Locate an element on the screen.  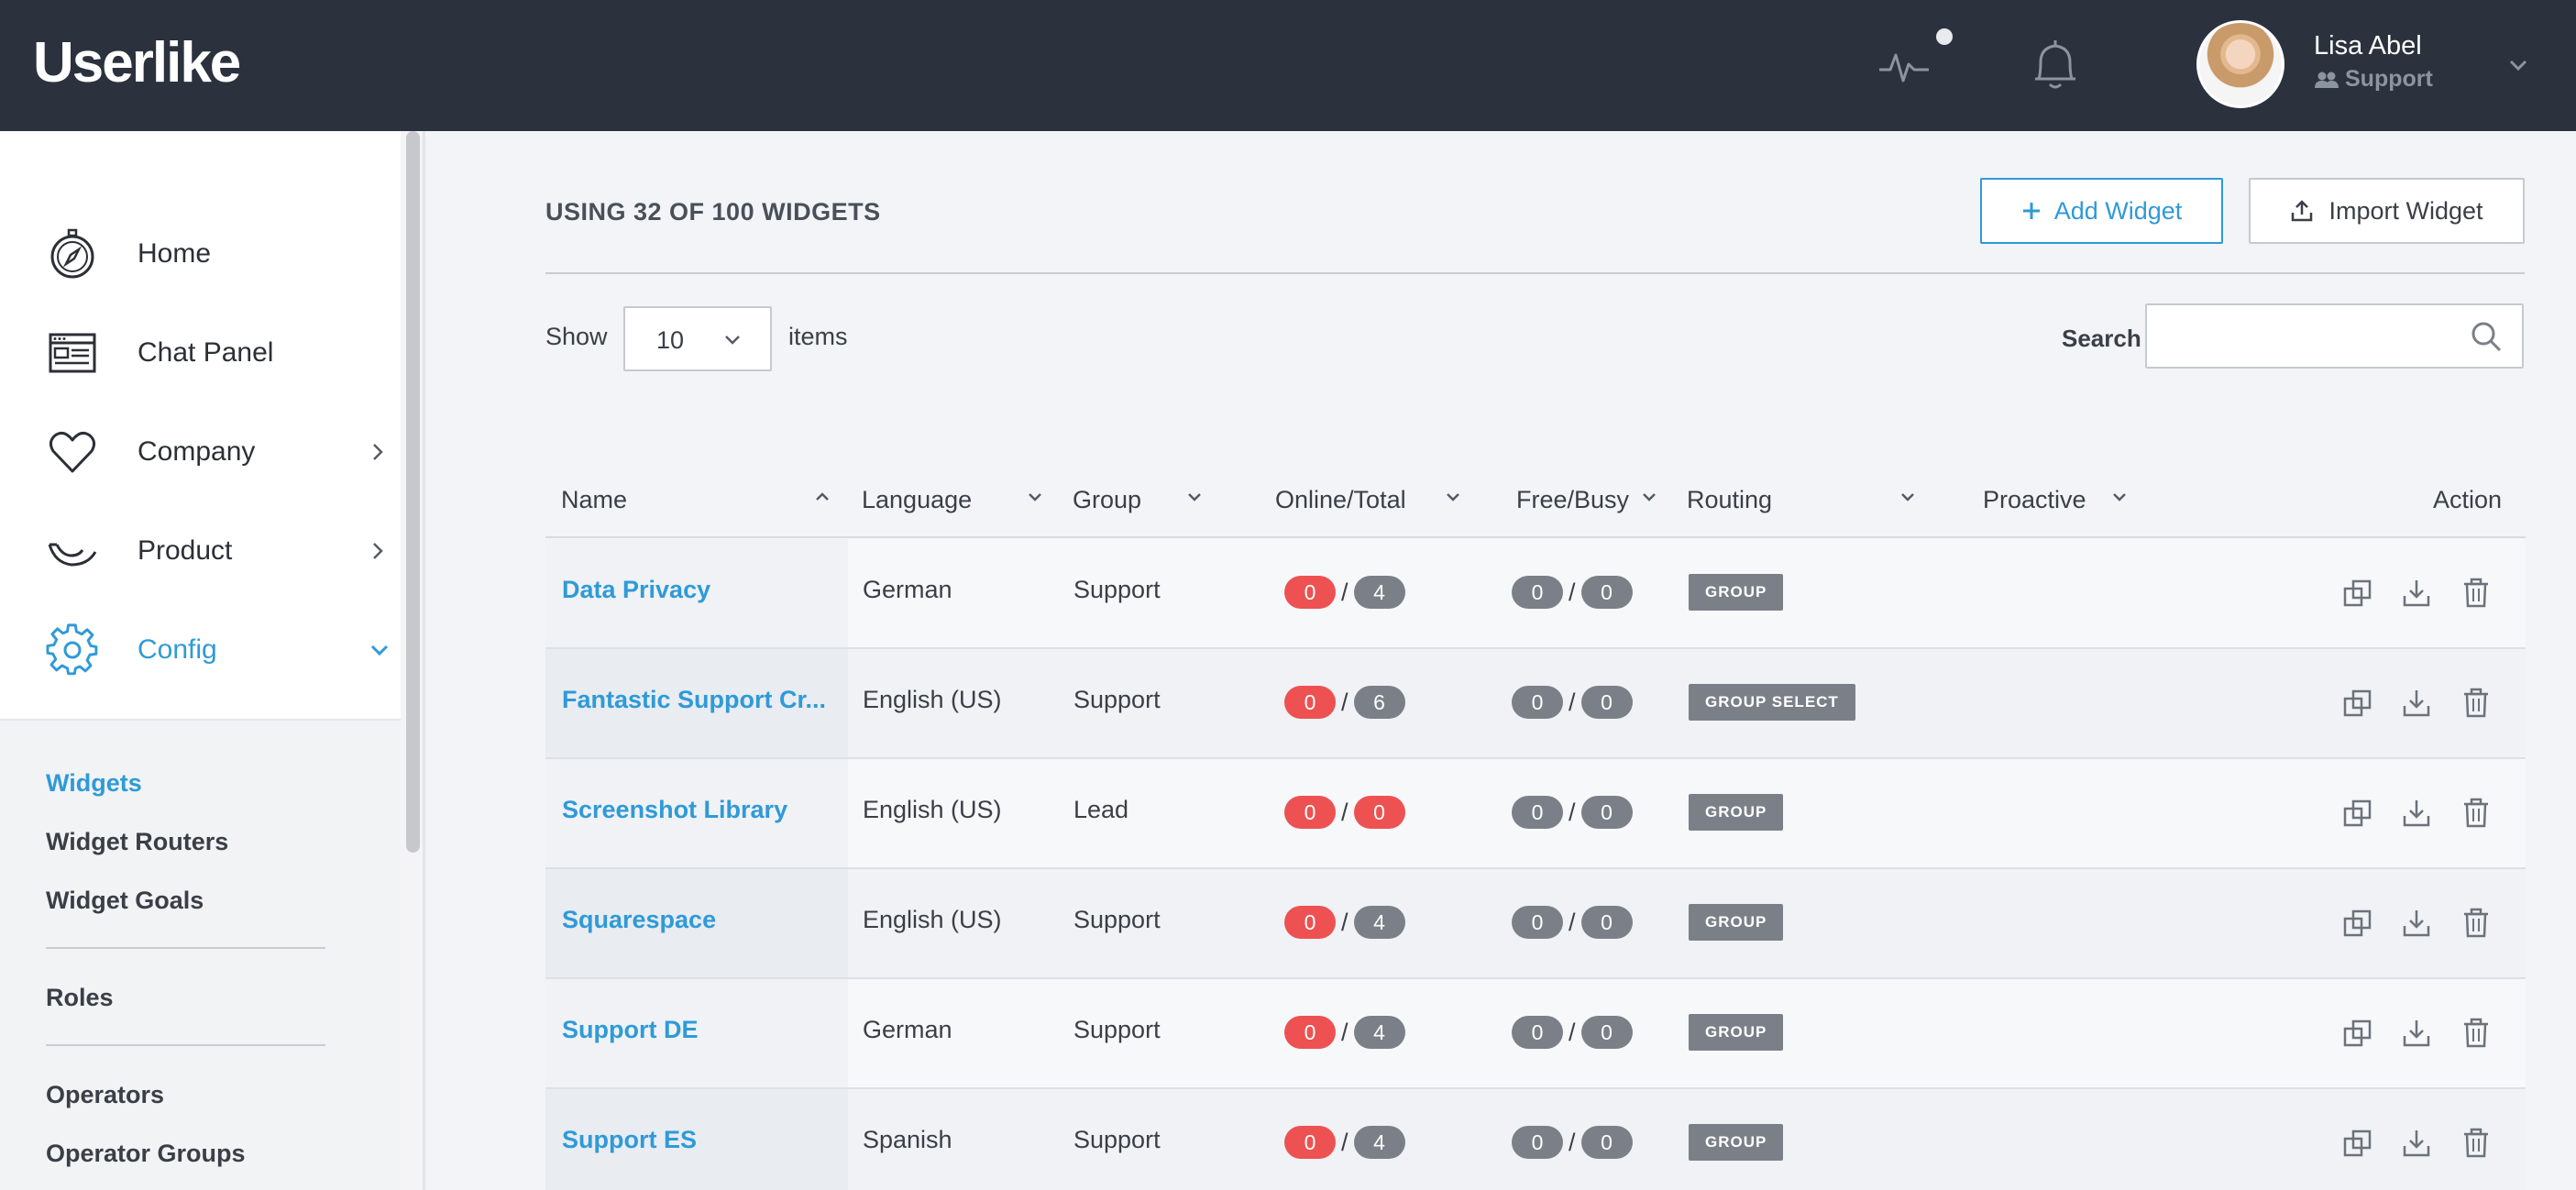
sidebar-subitem-operators: Operators is located at coordinates (105, 1095).